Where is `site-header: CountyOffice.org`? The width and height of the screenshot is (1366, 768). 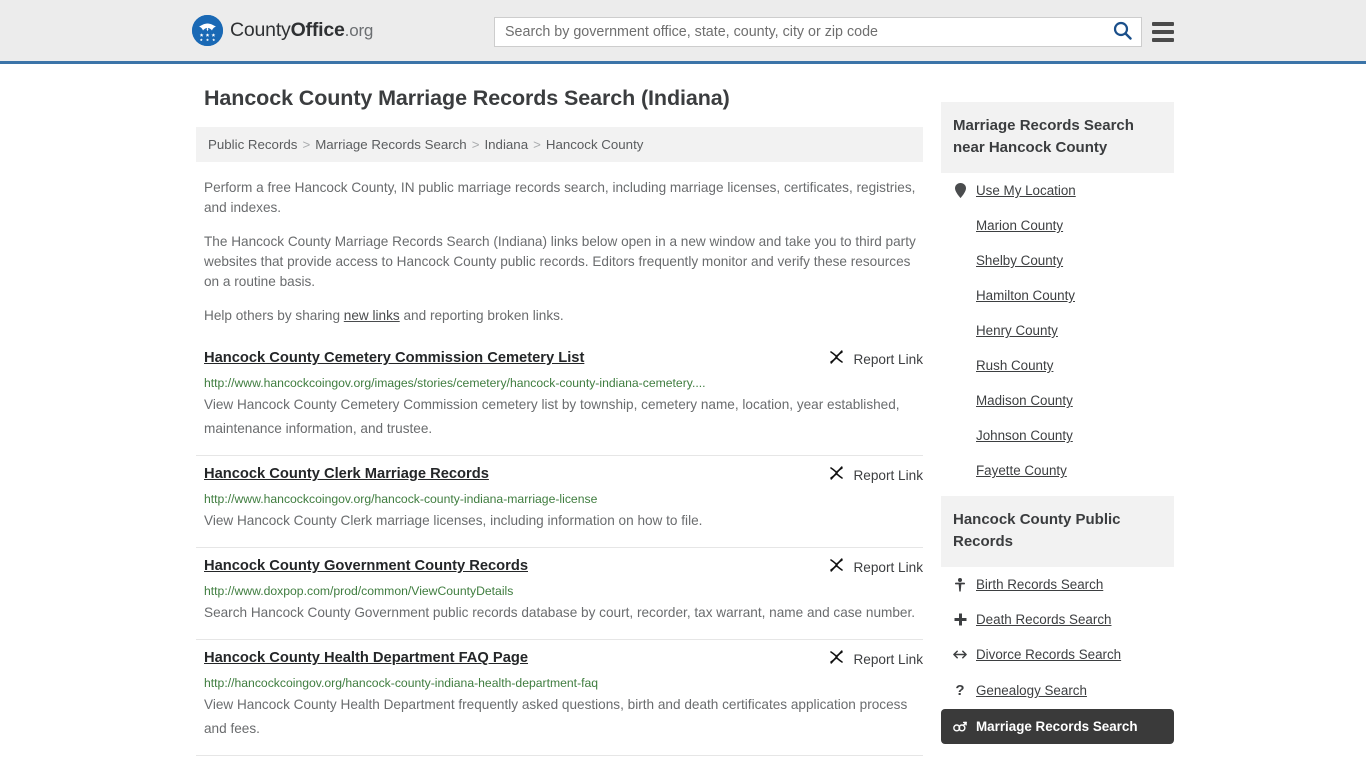 site-header: CountyOffice.org is located at coordinates (683, 32).